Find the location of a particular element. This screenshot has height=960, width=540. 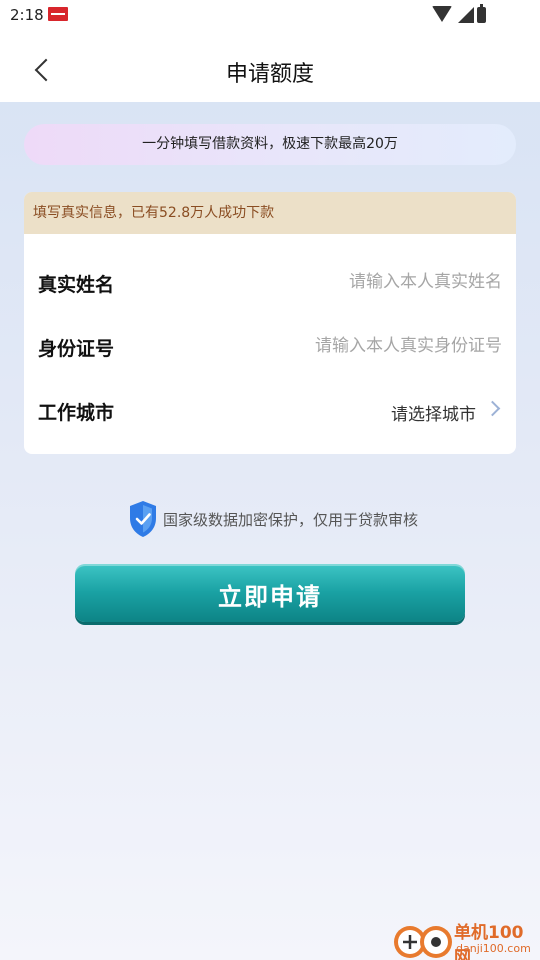

status-icons is located at coordinates (470, 14).